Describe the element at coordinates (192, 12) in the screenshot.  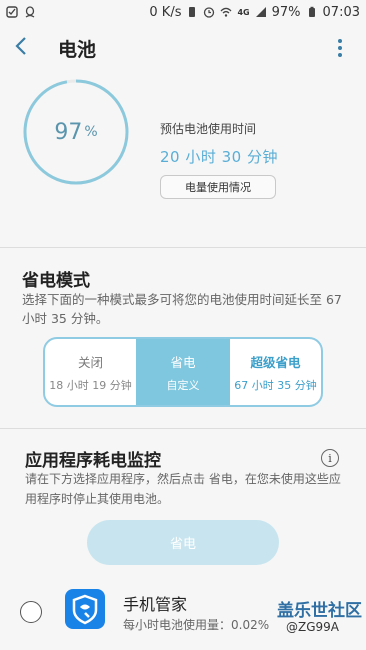
I see `battery-saver-icon` at that location.